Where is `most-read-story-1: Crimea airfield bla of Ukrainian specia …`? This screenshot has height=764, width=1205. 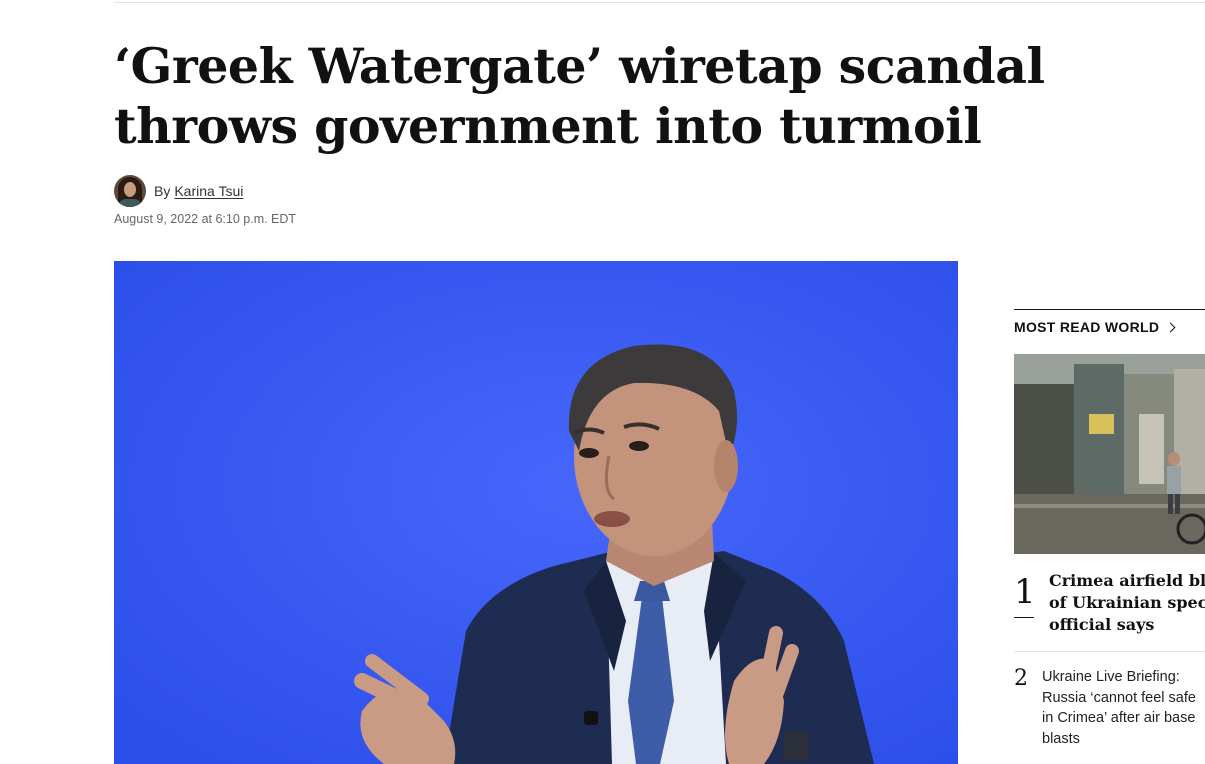
most-read-story-1: Crimea airfield bla of Ukrainian specia … is located at coordinates (1127, 603).